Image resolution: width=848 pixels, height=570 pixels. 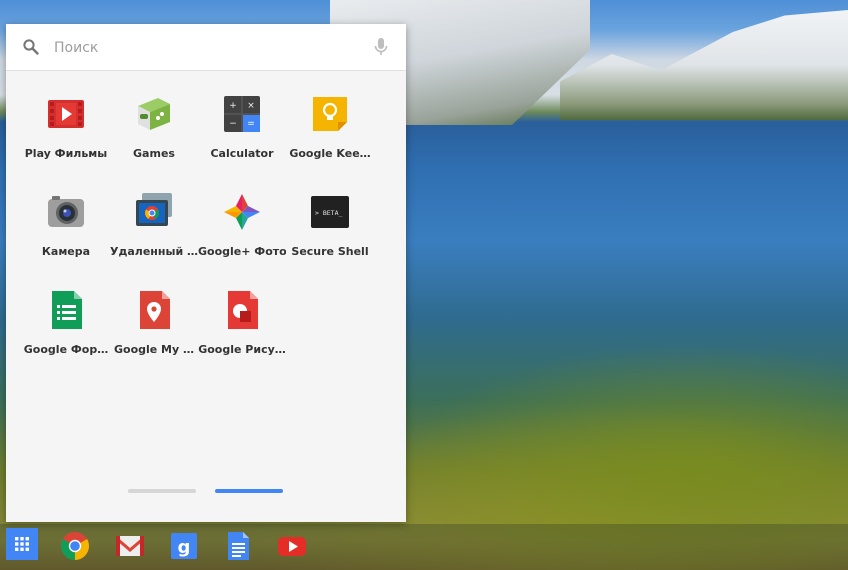 I want to click on secure-shell-icon: > BETA_, so click(x=330, y=212).